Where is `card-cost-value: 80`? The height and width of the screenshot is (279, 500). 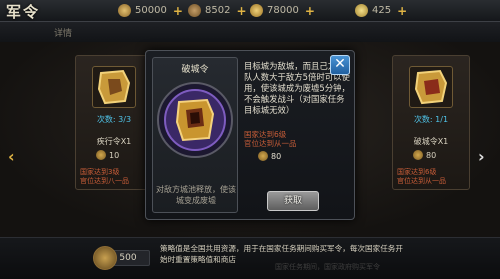 card-cost-value: 80 is located at coordinates (431, 155).